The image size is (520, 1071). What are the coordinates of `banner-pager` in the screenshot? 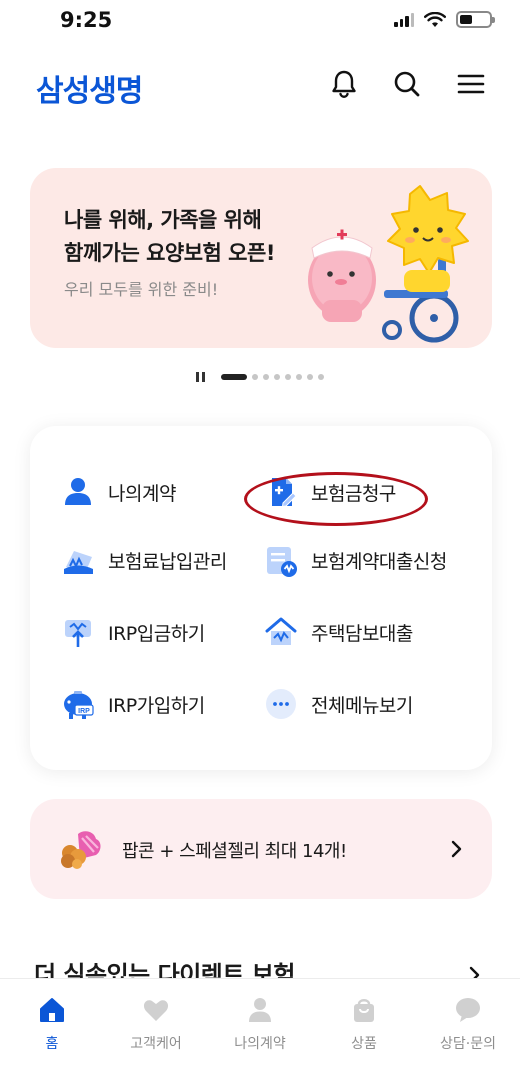 It's located at (260, 377).